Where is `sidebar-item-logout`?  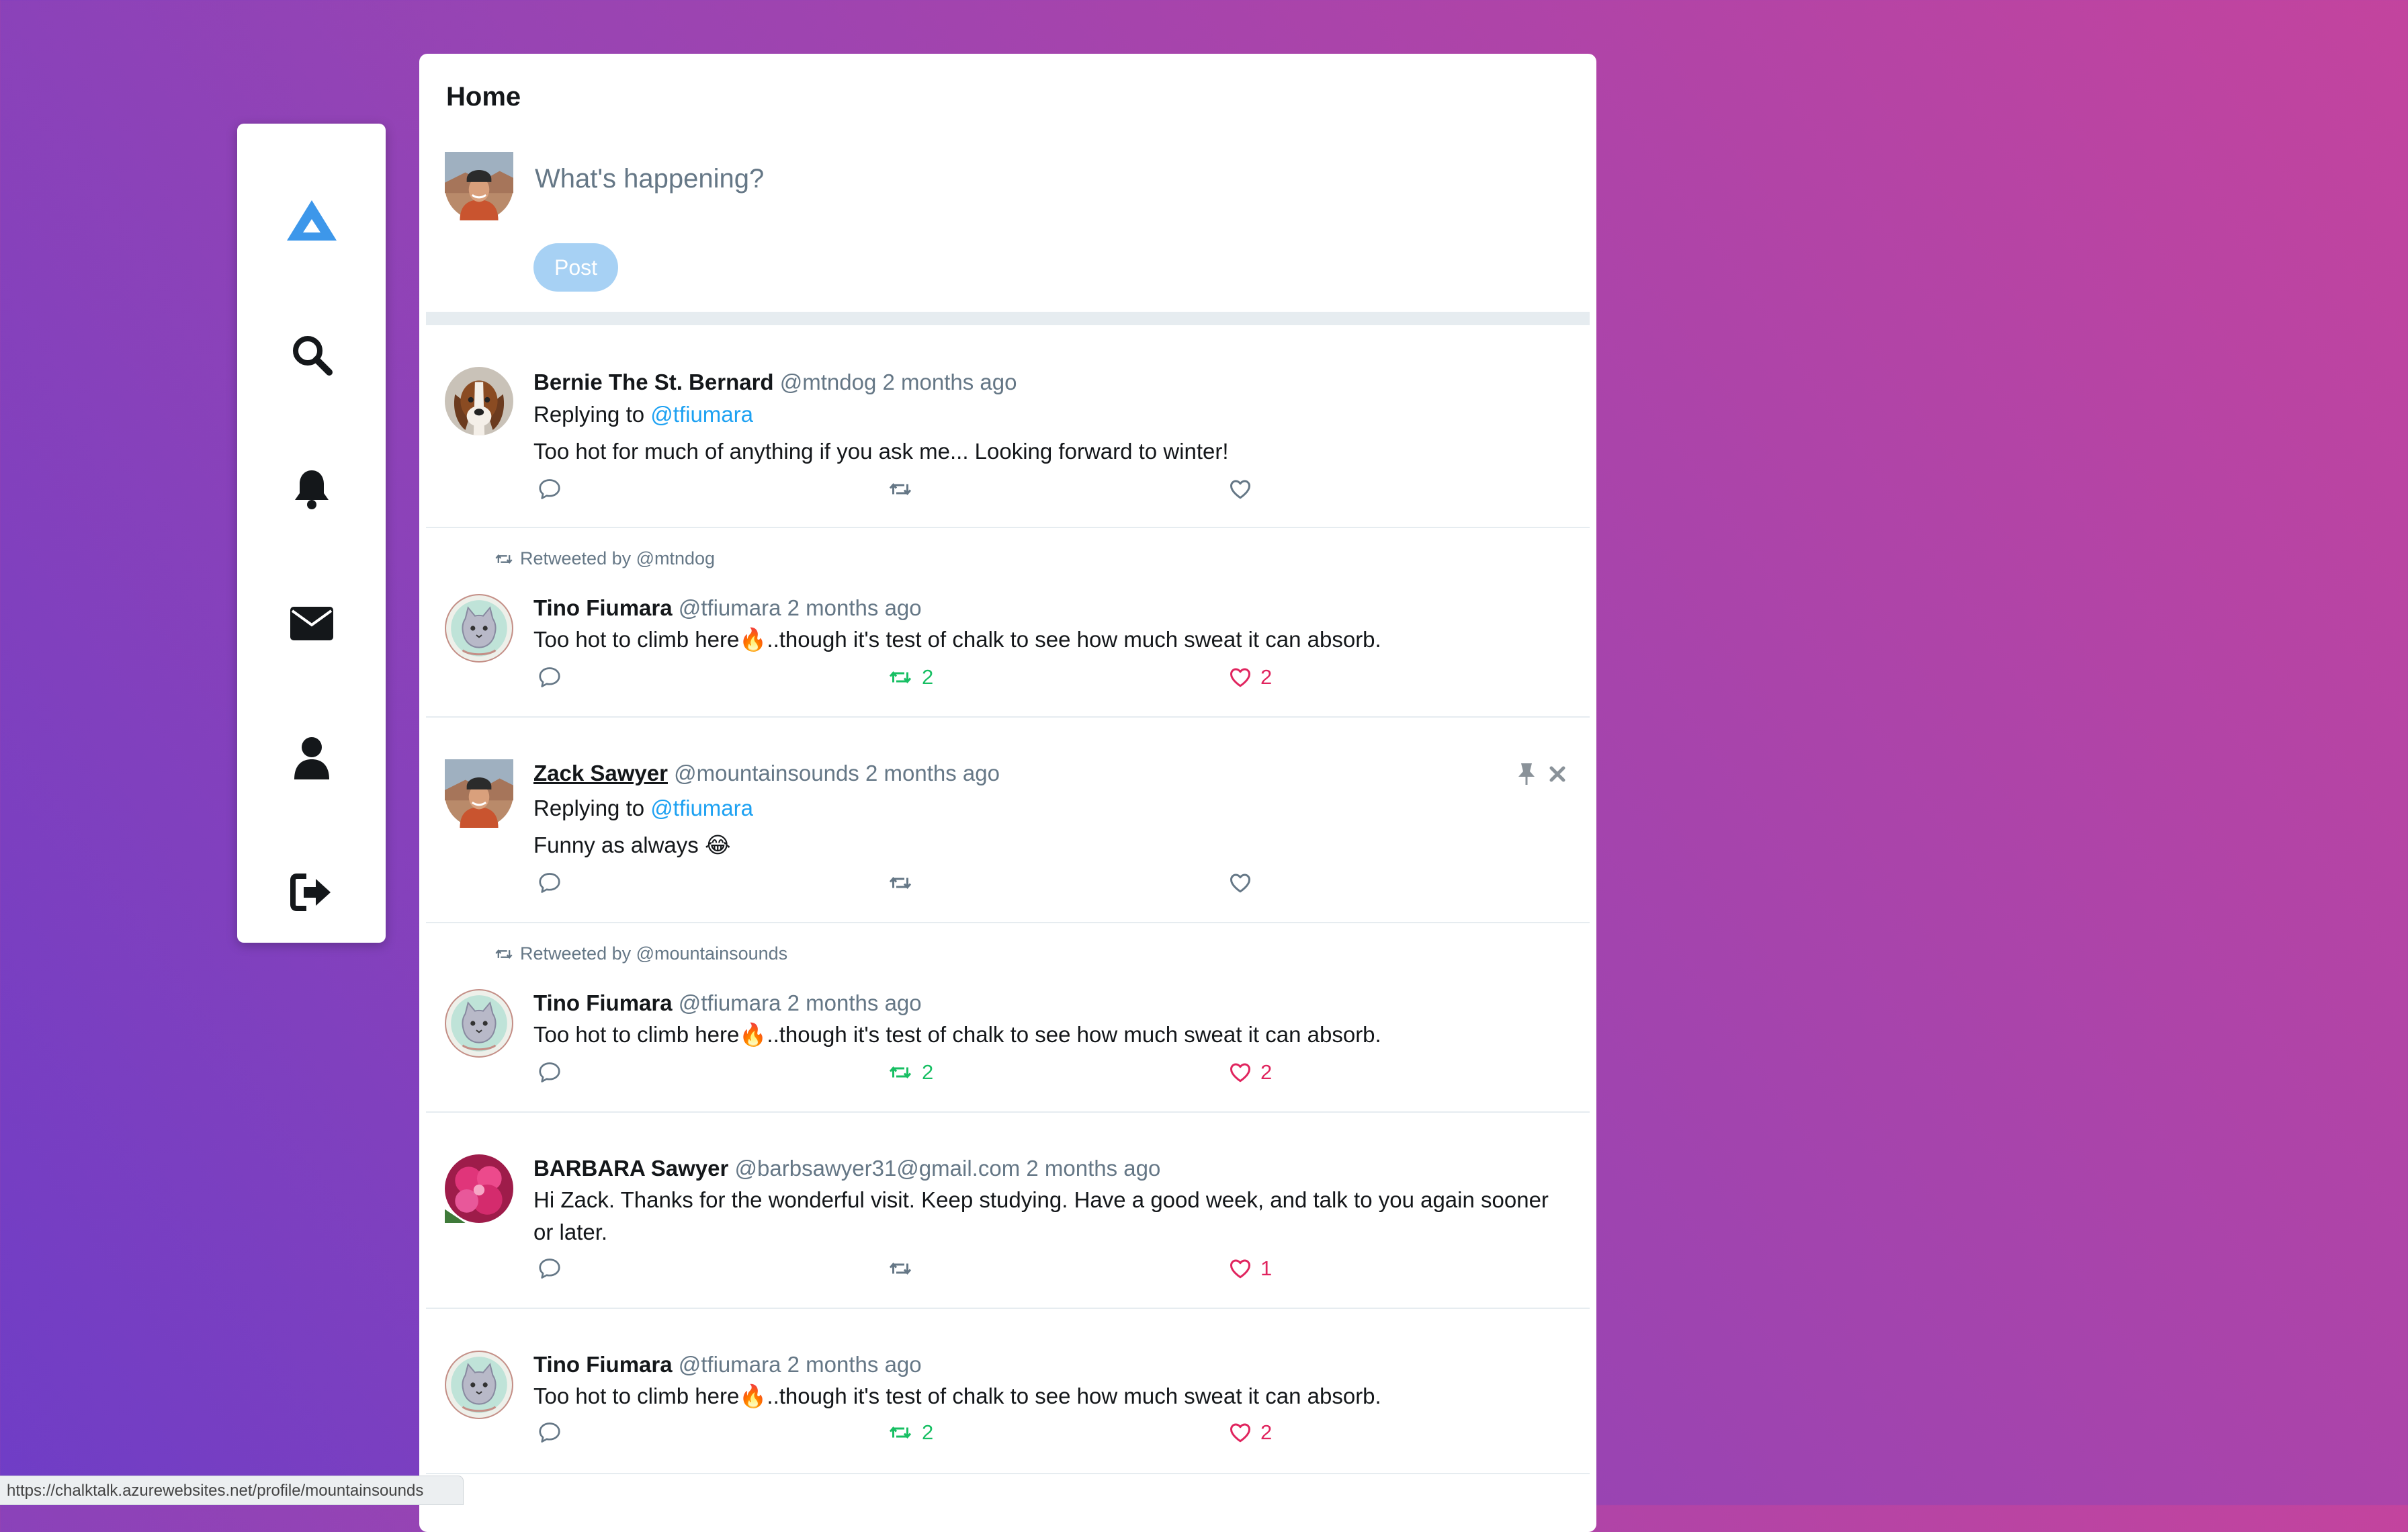
sidebar-item-logout is located at coordinates (311, 892).